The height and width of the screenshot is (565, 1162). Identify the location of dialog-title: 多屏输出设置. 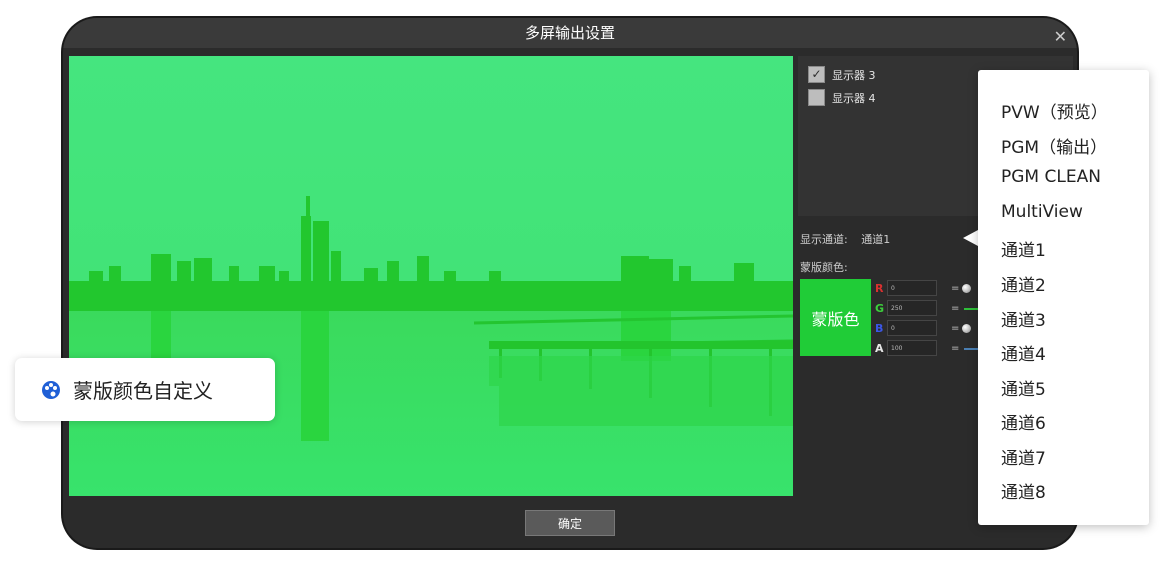
(569, 33).